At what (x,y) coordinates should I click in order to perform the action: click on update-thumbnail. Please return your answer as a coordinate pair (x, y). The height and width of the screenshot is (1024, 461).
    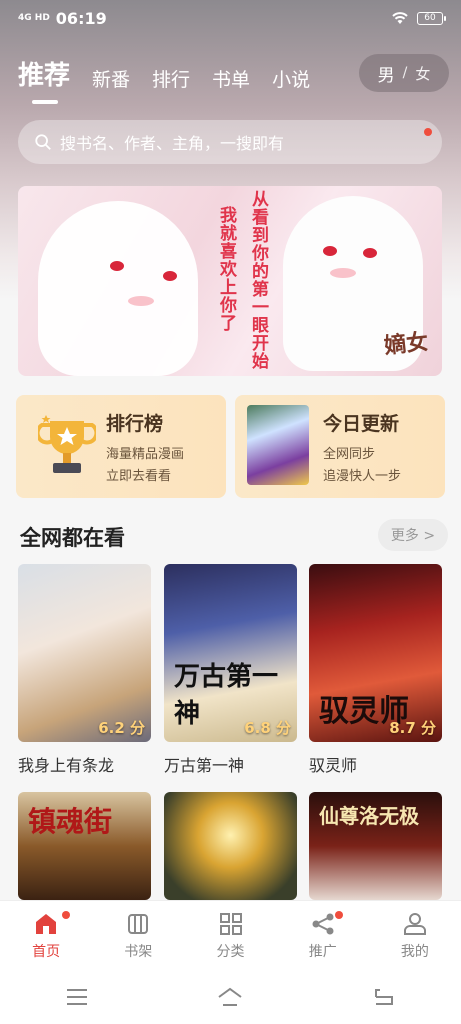
    Looking at the image, I should click on (278, 445).